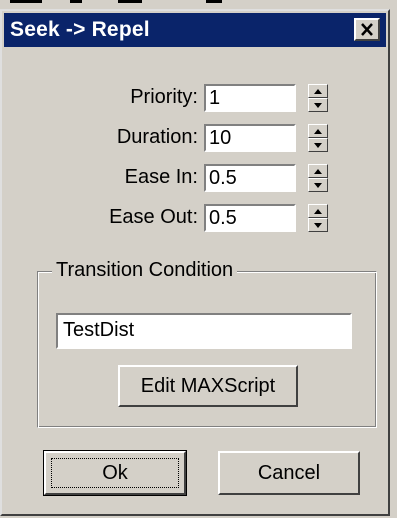 This screenshot has width=397, height=518. What do you see at coordinates (289, 473) in the screenshot?
I see `cancel-button: Cancel` at bounding box center [289, 473].